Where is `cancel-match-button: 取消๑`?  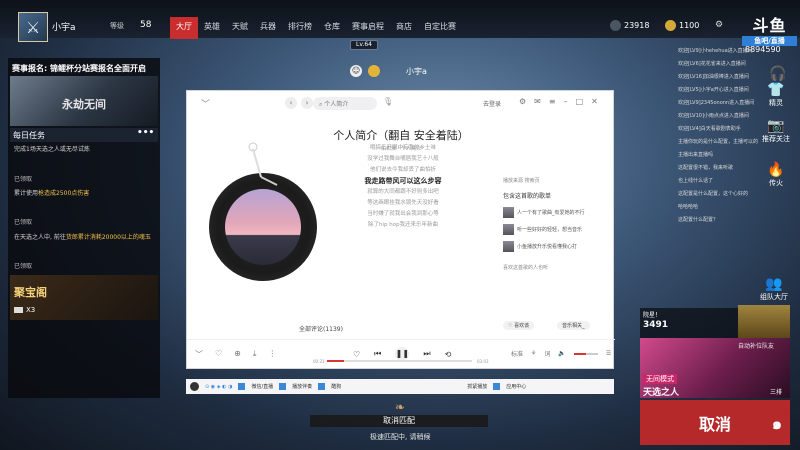
cancel-match-button: 取消๑ is located at coordinates (715, 422).